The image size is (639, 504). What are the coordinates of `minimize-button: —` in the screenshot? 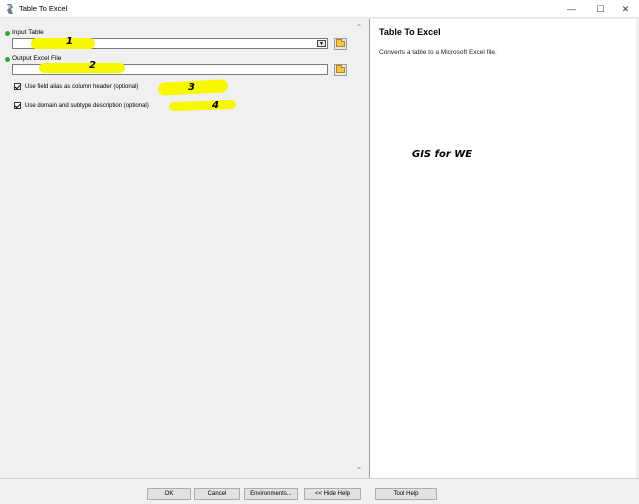 It's located at (571, 9).